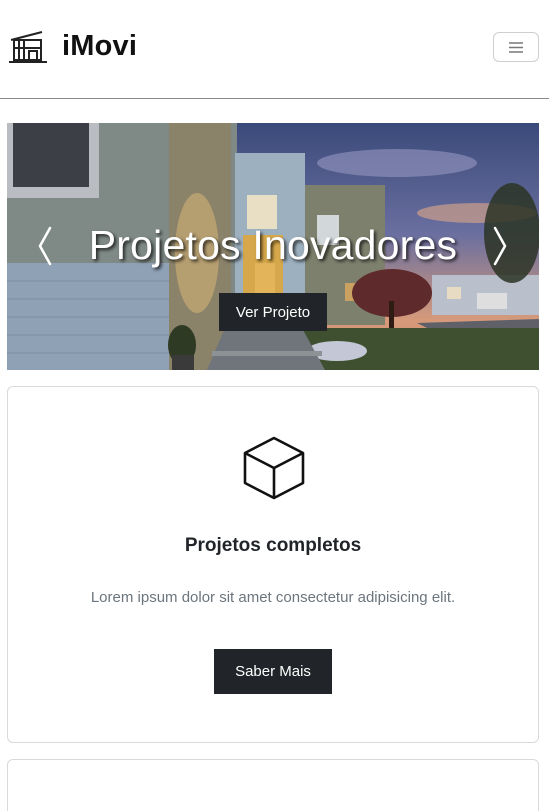  Describe the element at coordinates (45, 246) in the screenshot. I see `chevron-left-icon` at that location.